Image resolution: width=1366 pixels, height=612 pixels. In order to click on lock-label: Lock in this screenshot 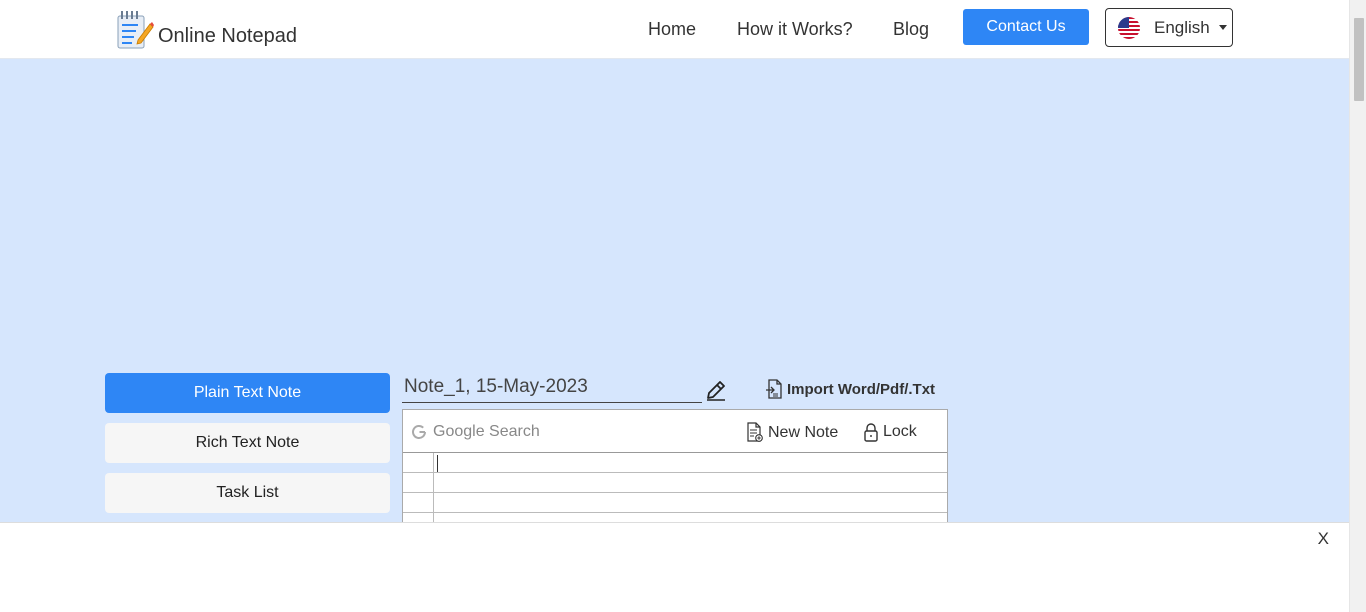, I will do `click(900, 431)`.